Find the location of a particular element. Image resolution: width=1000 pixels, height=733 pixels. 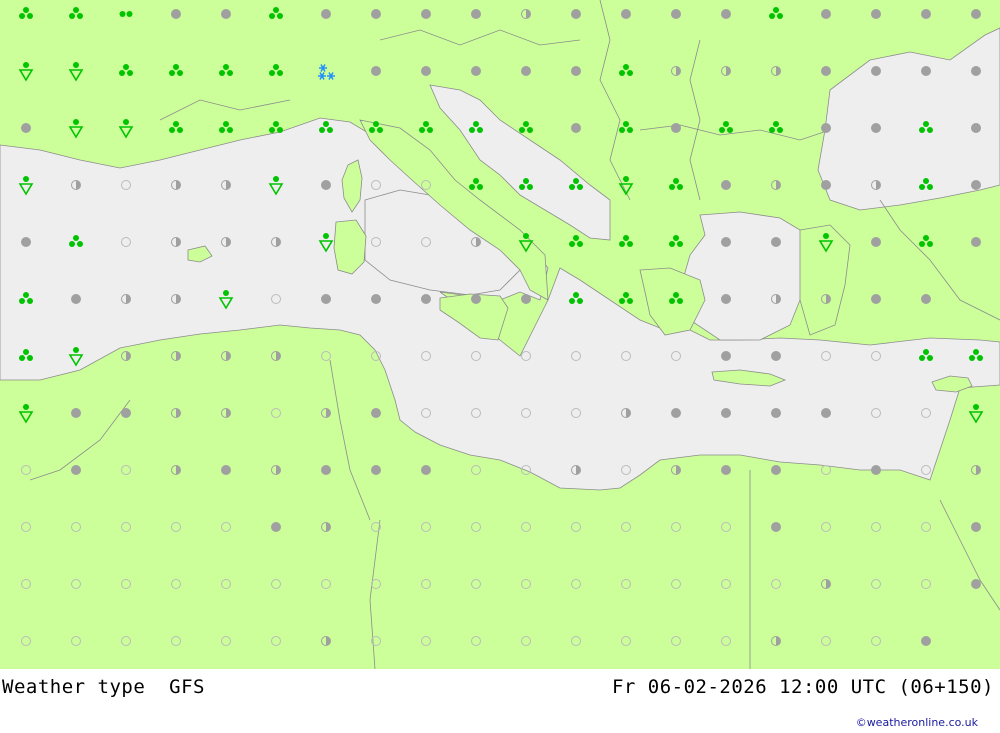

model-label: GFS is located at coordinates (187, 687).